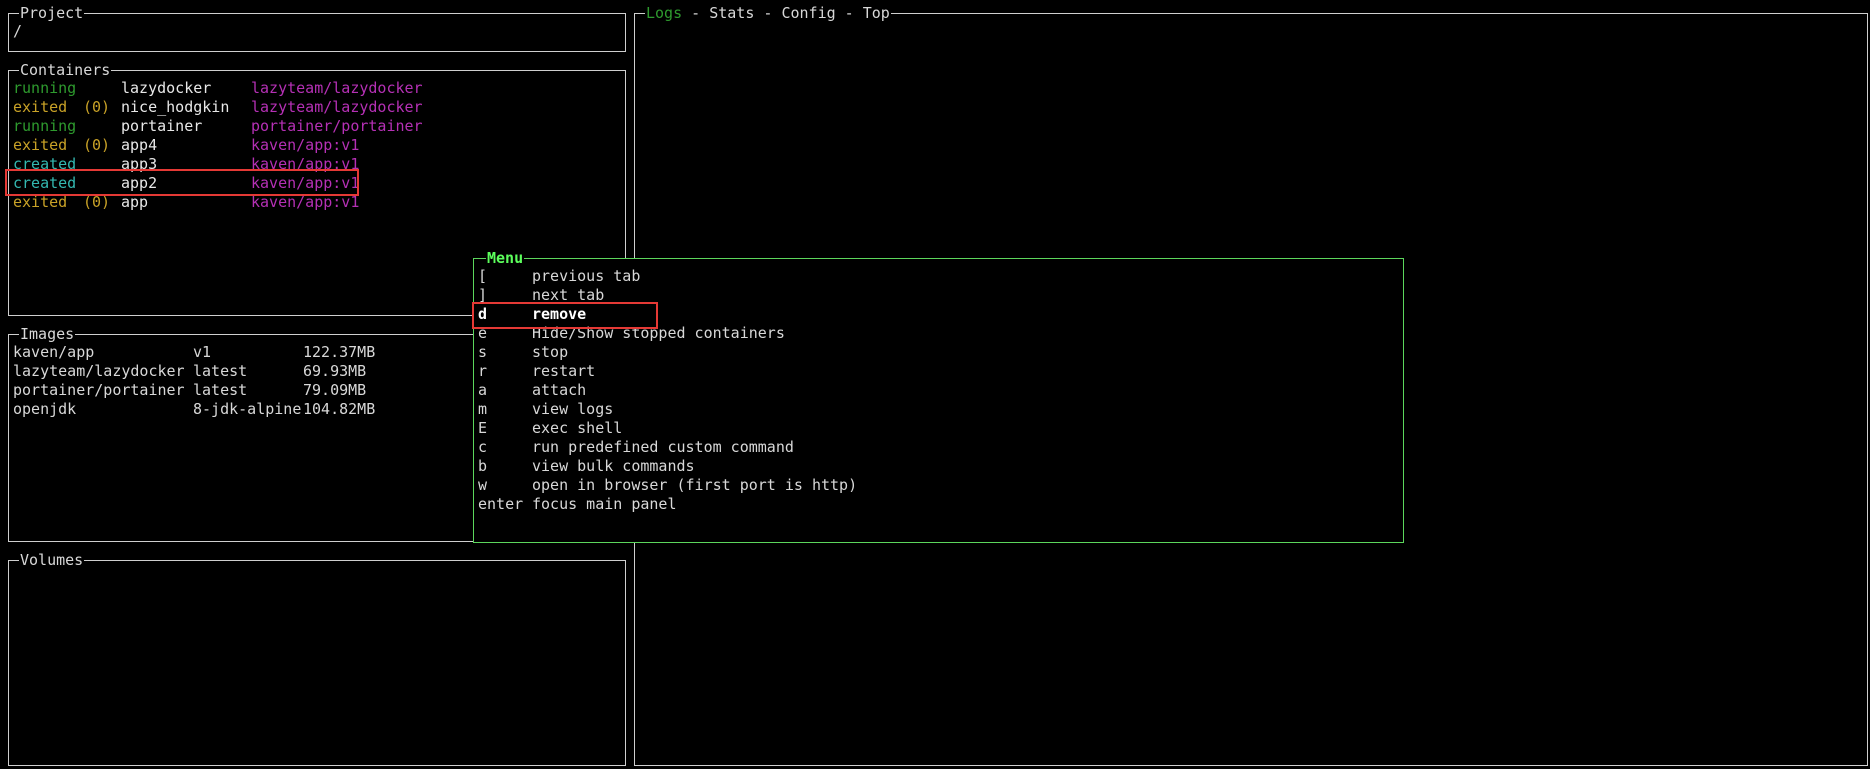 The image size is (1870, 769). I want to click on menu-item: c run predefined custom command, so click(928, 447).